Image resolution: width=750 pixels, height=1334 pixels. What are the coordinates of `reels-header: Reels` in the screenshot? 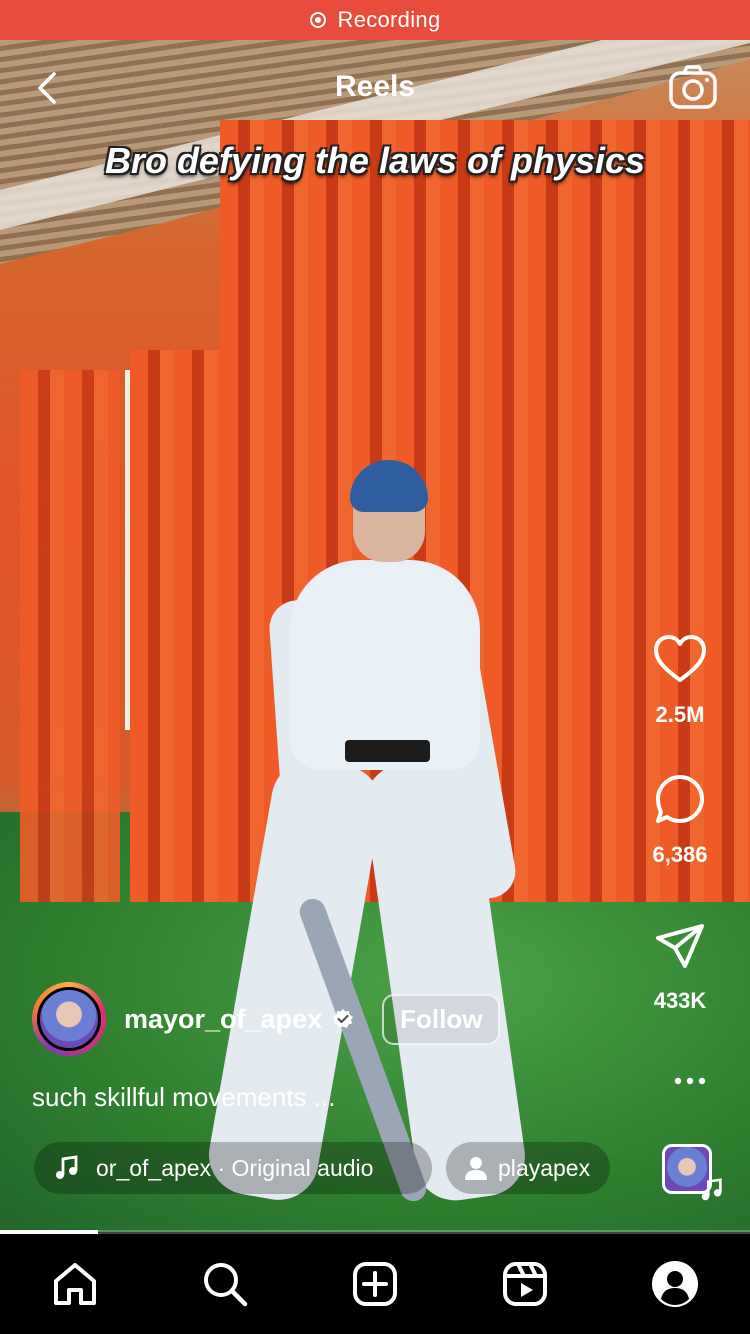 It's located at (375, 88).